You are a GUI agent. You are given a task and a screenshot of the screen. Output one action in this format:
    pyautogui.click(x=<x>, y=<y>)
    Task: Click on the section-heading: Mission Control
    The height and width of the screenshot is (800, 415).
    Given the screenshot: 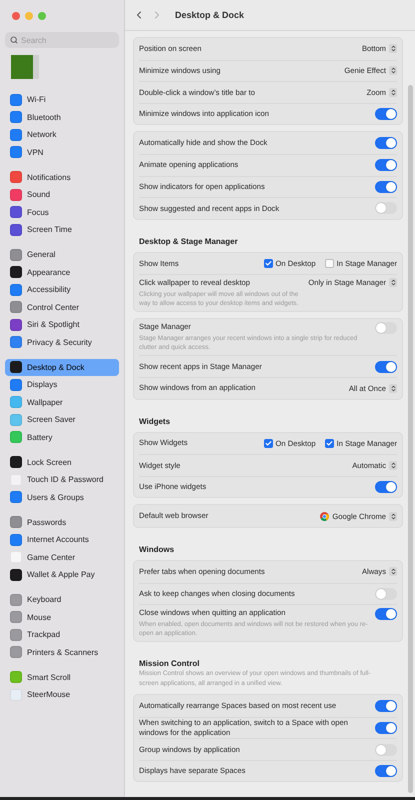 What is the action you would take?
    pyautogui.click(x=169, y=663)
    